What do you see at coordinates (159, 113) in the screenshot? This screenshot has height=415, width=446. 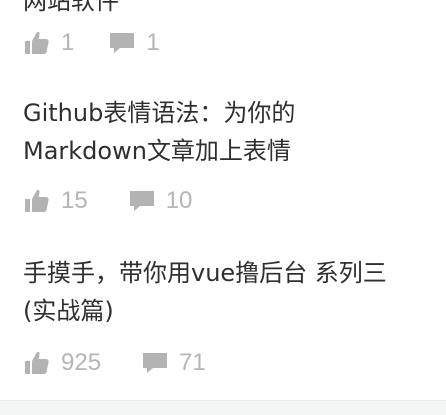 I see `article-title-line: Github表情语法：为你的` at bounding box center [159, 113].